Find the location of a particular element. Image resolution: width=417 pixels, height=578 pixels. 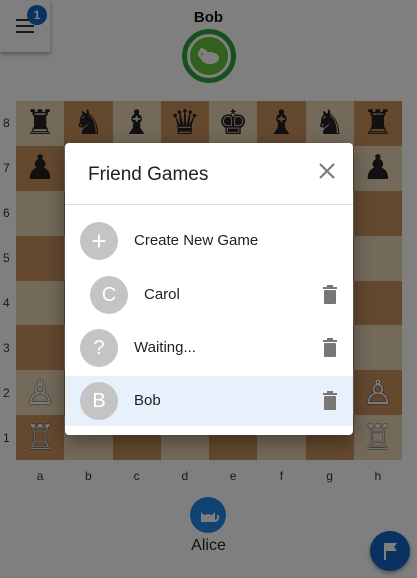

avatar: ? is located at coordinates (99, 348).